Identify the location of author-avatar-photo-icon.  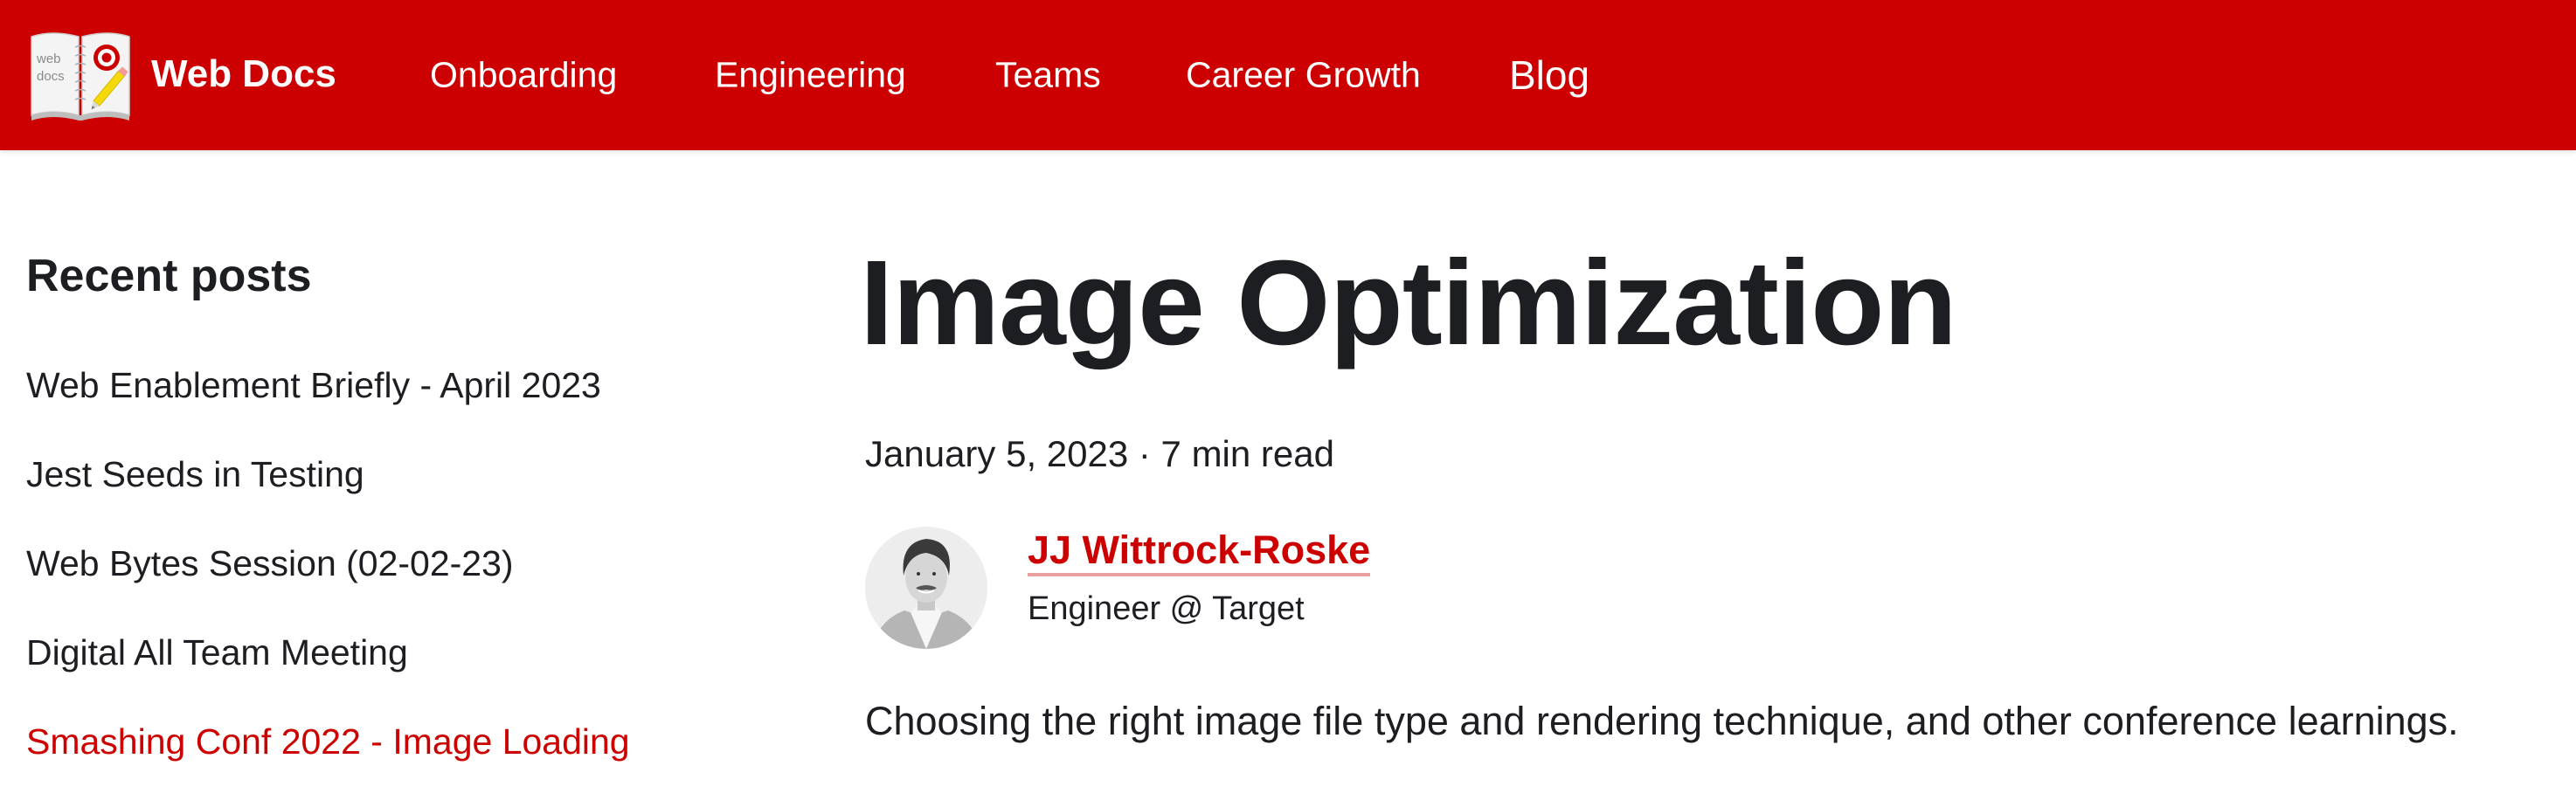
(926, 588).